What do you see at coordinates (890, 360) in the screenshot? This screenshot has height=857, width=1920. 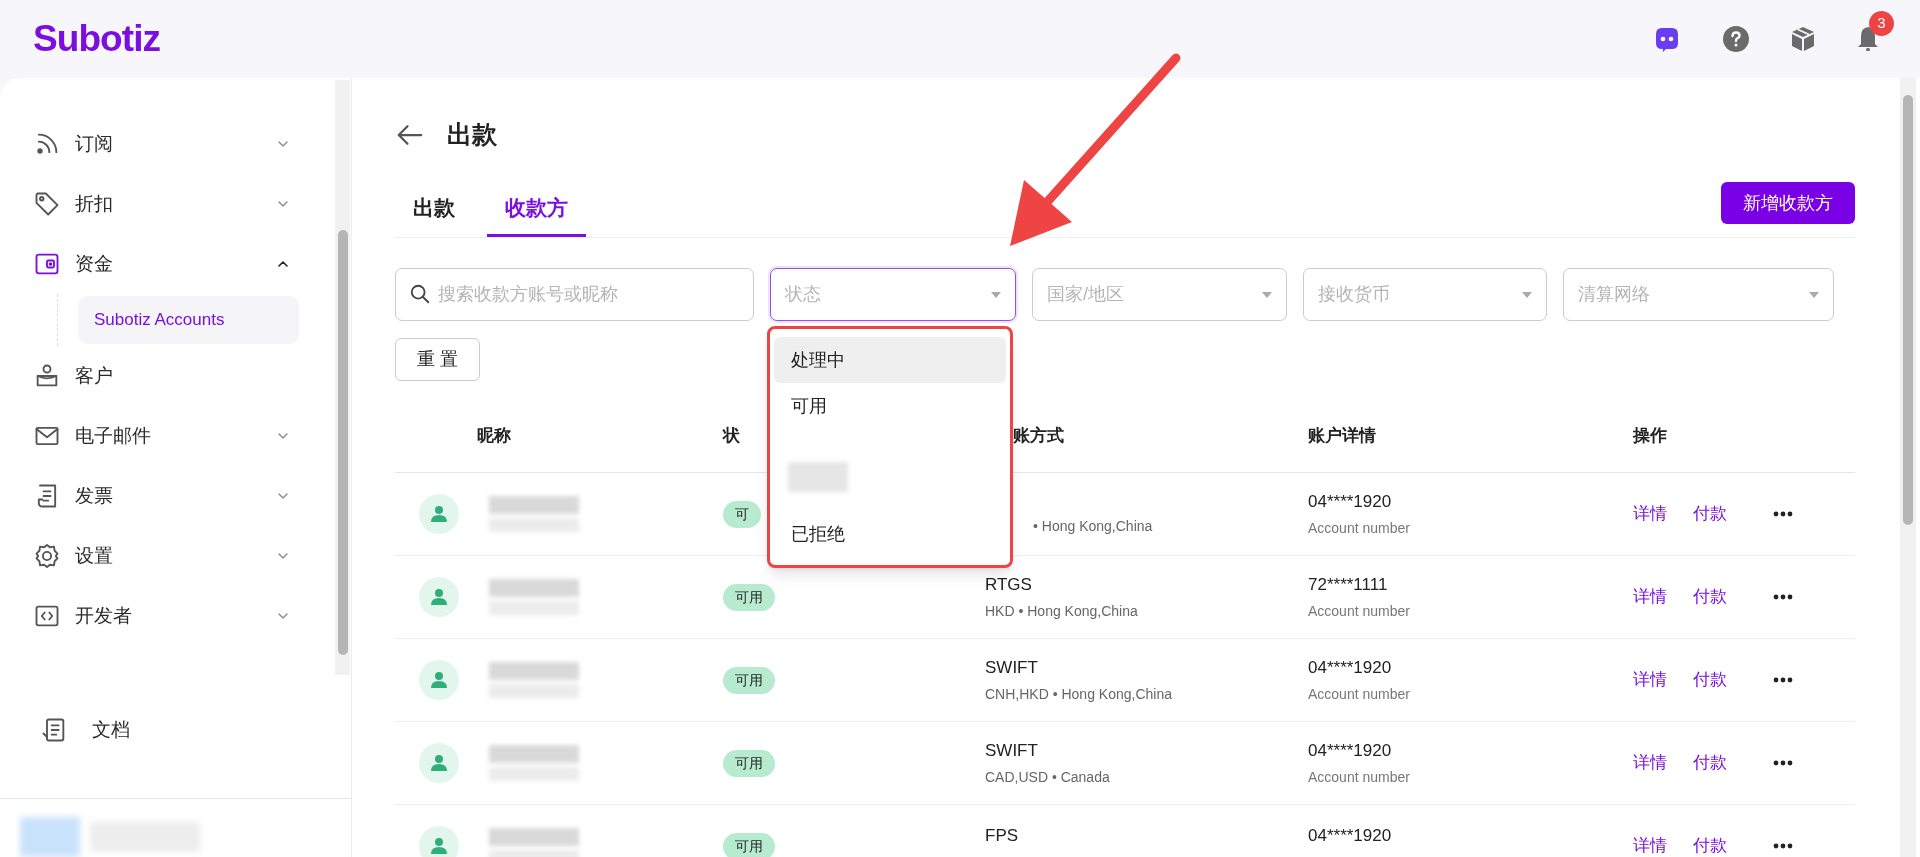 I see `dropdown-option: 处理中` at bounding box center [890, 360].